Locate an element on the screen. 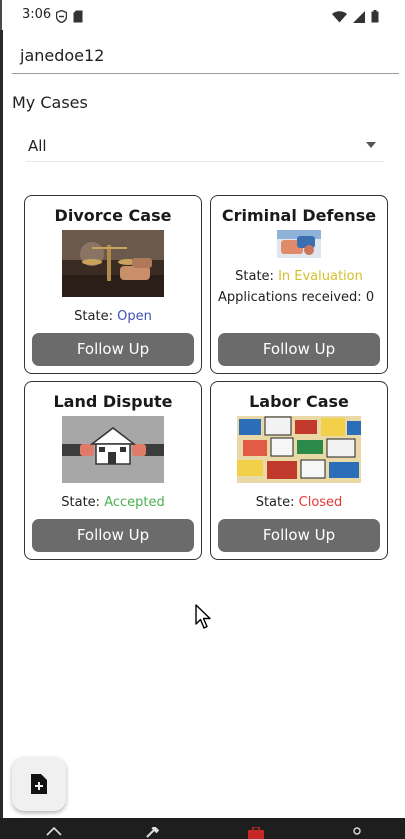  case-card-land-dispute: Land Dispute State: Accepted Follow Up is located at coordinates (113, 470).